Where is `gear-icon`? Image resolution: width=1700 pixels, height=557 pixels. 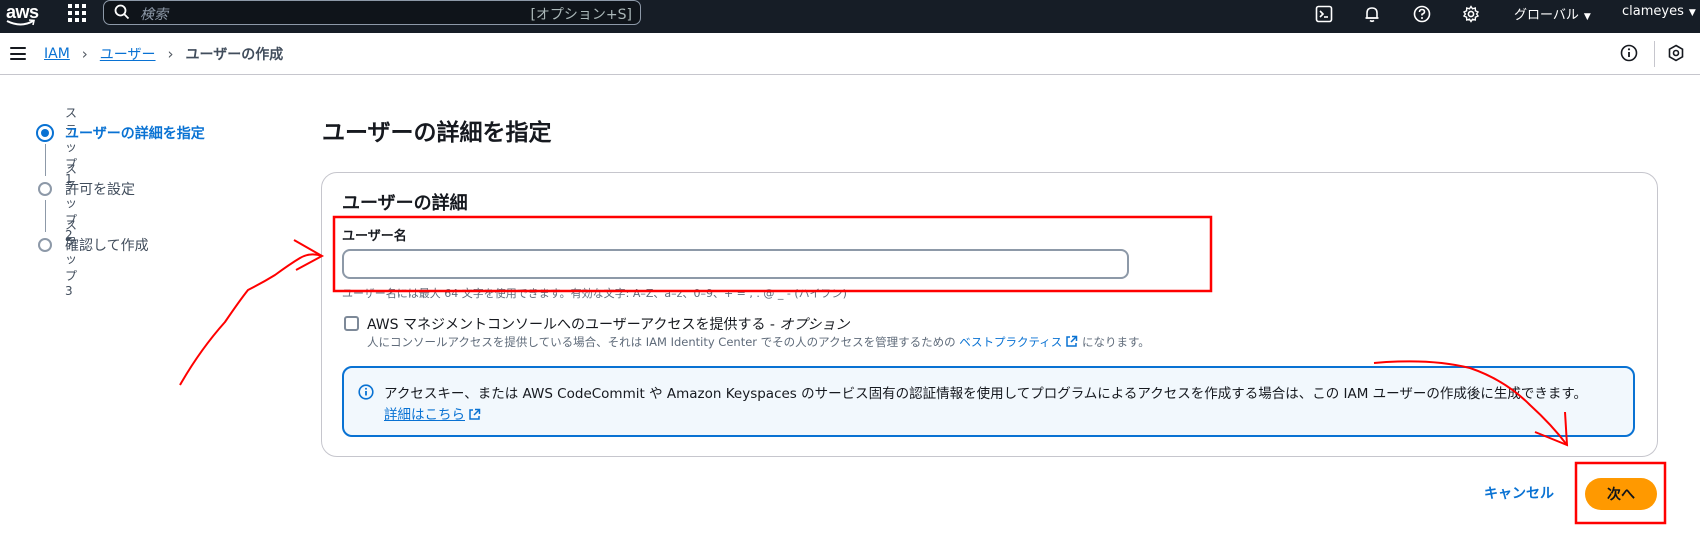
gear-icon is located at coordinates (1471, 14).